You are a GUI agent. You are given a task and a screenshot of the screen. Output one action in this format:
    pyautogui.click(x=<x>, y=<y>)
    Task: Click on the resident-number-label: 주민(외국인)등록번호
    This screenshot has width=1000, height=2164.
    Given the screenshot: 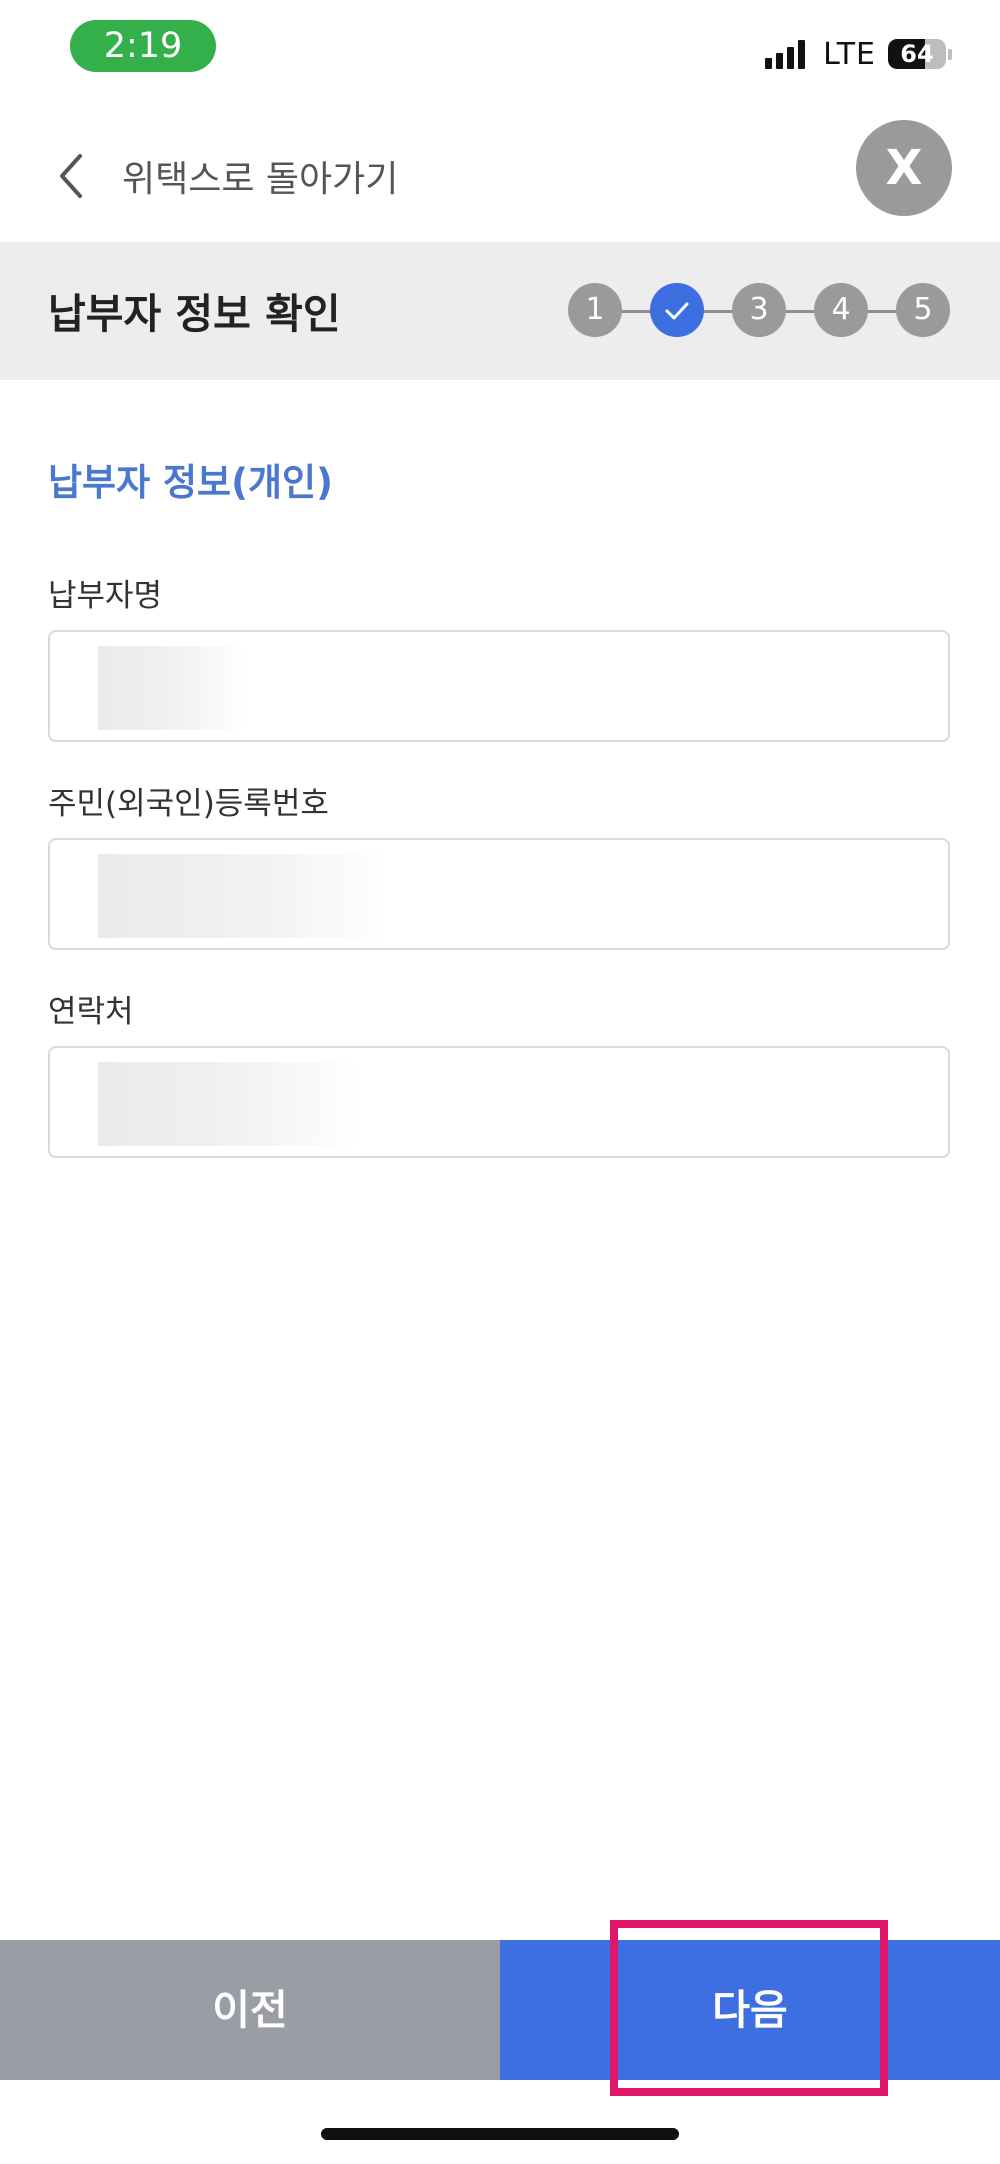 What is the action you would take?
    pyautogui.click(x=188, y=804)
    